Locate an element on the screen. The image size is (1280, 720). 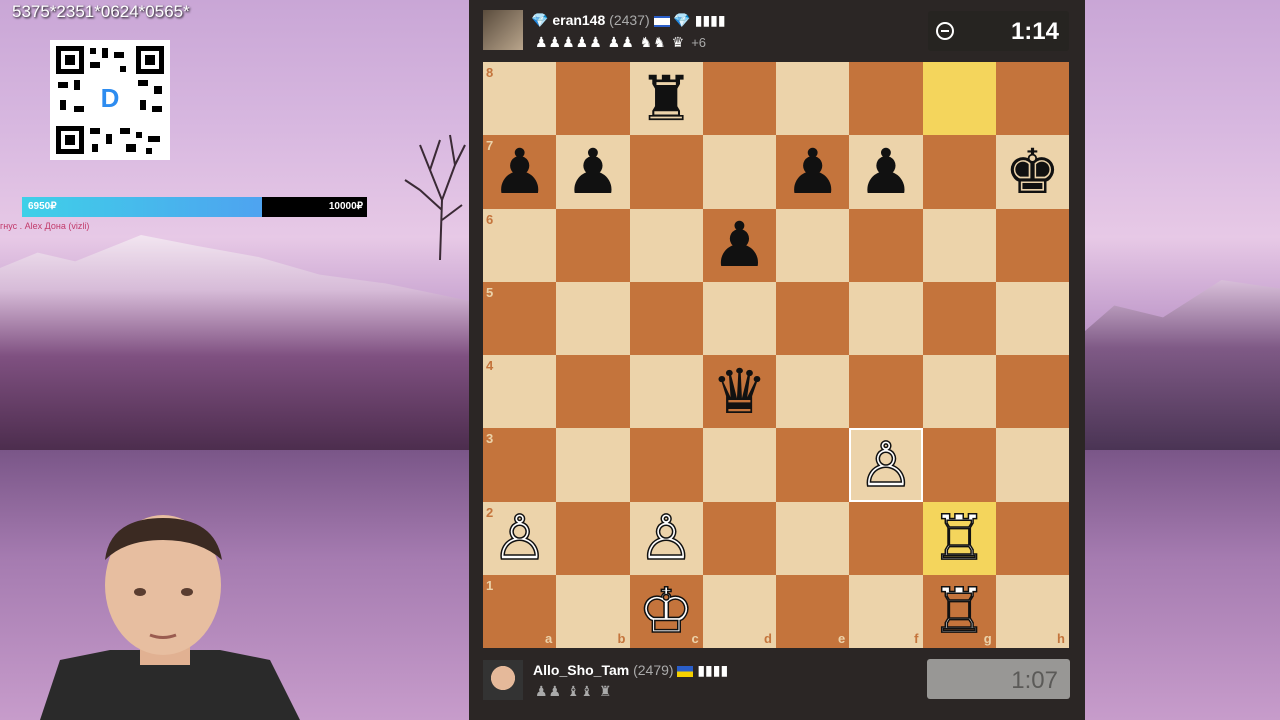
square-h7: ♚ is located at coordinates (1032, 172).